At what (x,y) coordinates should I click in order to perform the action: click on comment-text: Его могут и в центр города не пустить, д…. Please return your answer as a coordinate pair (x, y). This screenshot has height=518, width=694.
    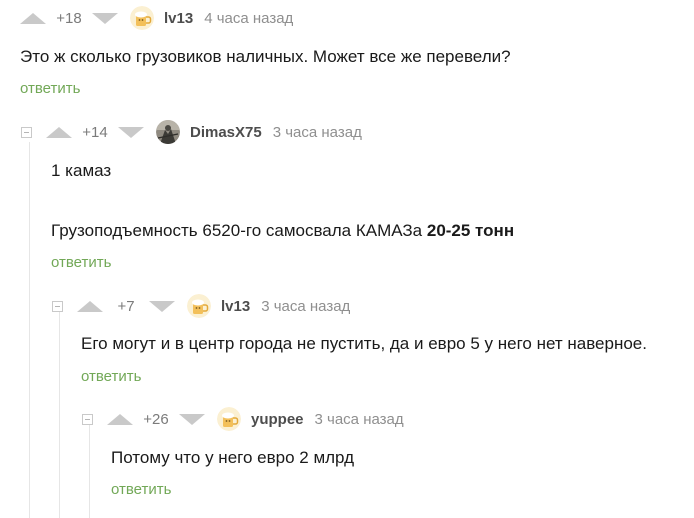
    Looking at the image, I should click on (364, 343).